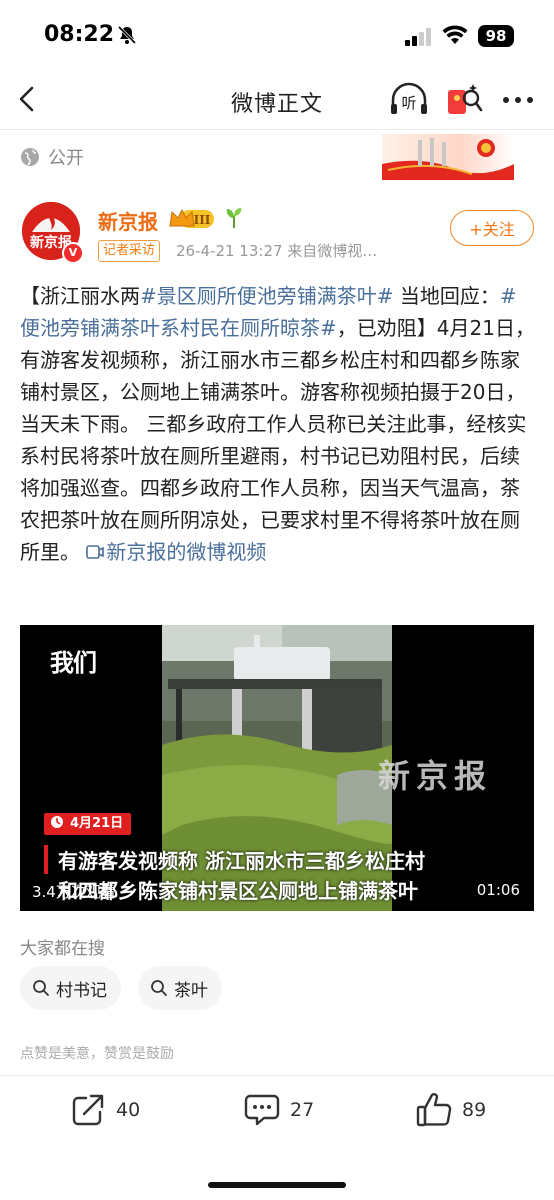  I want to click on repost-button: 40, so click(105, 1110).